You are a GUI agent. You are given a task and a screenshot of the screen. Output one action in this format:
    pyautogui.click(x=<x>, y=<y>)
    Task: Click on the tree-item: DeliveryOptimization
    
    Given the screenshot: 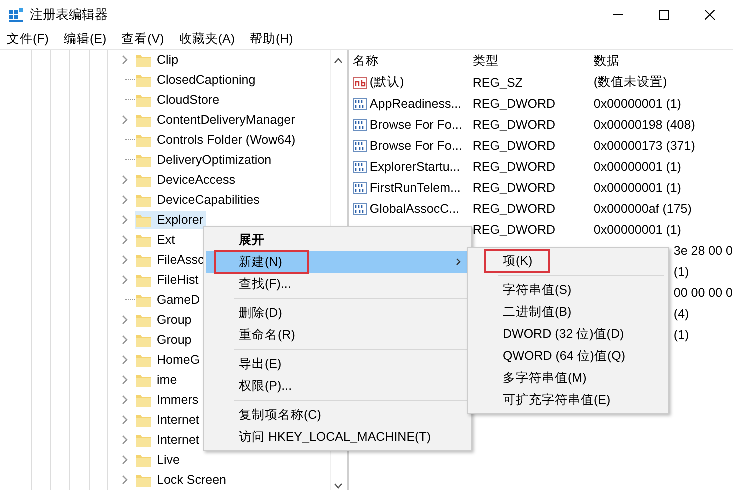 What is the action you would take?
    pyautogui.click(x=204, y=160)
    